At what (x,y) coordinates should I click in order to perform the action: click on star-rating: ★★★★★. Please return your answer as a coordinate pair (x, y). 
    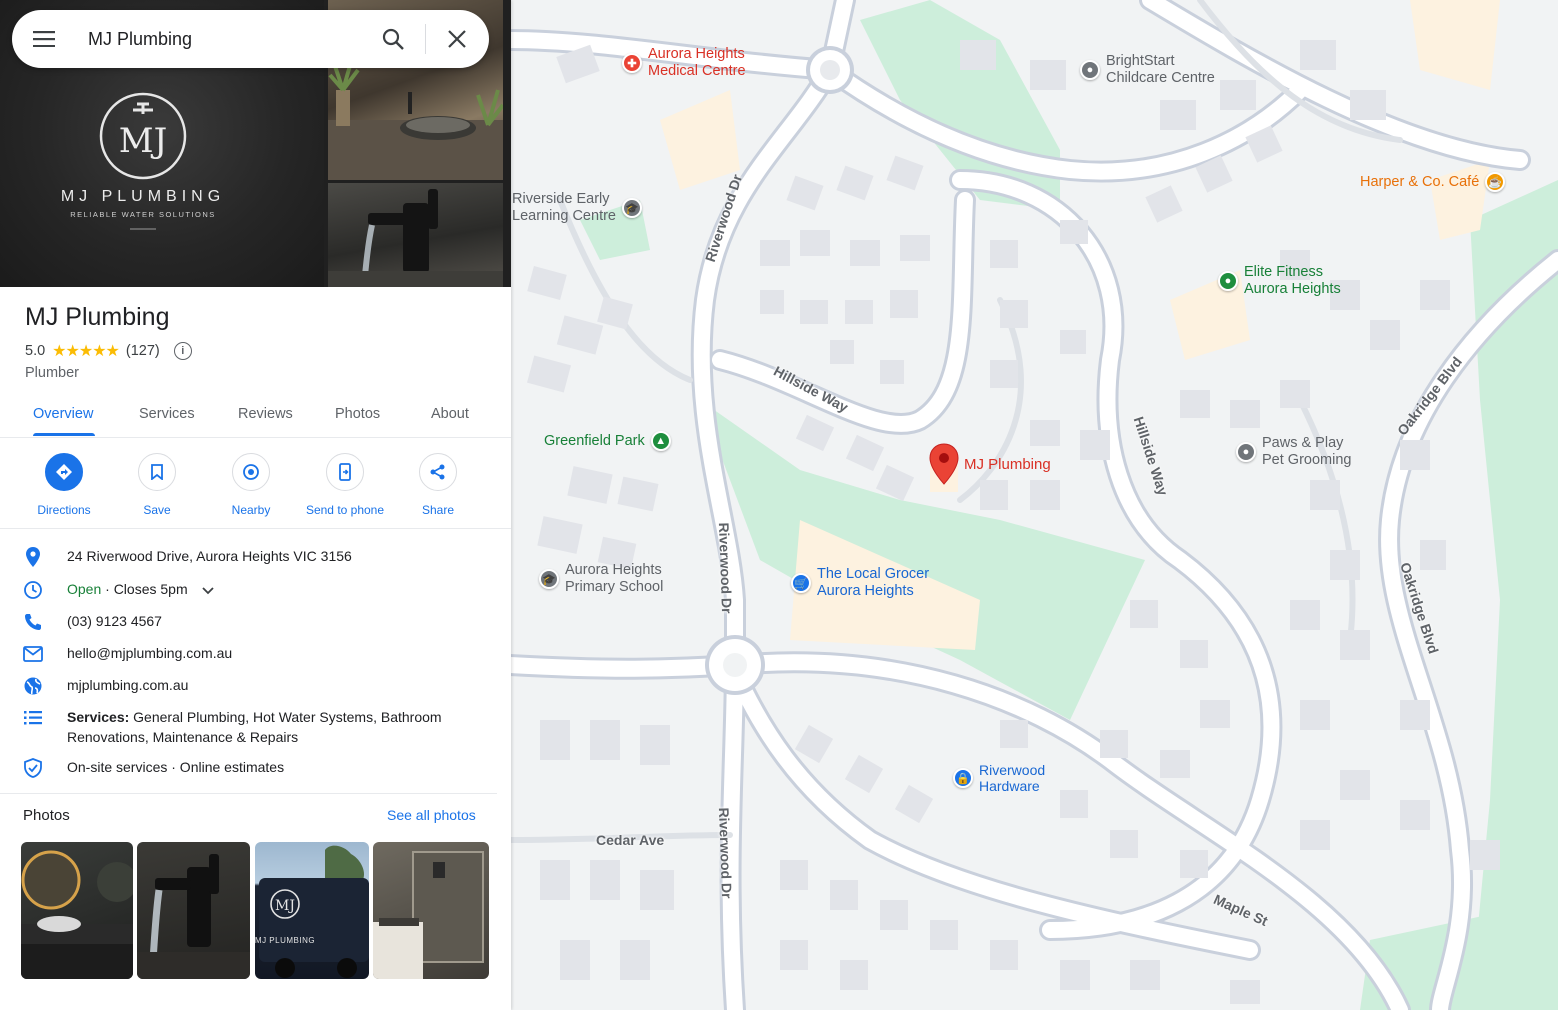
    Looking at the image, I should click on (86, 351).